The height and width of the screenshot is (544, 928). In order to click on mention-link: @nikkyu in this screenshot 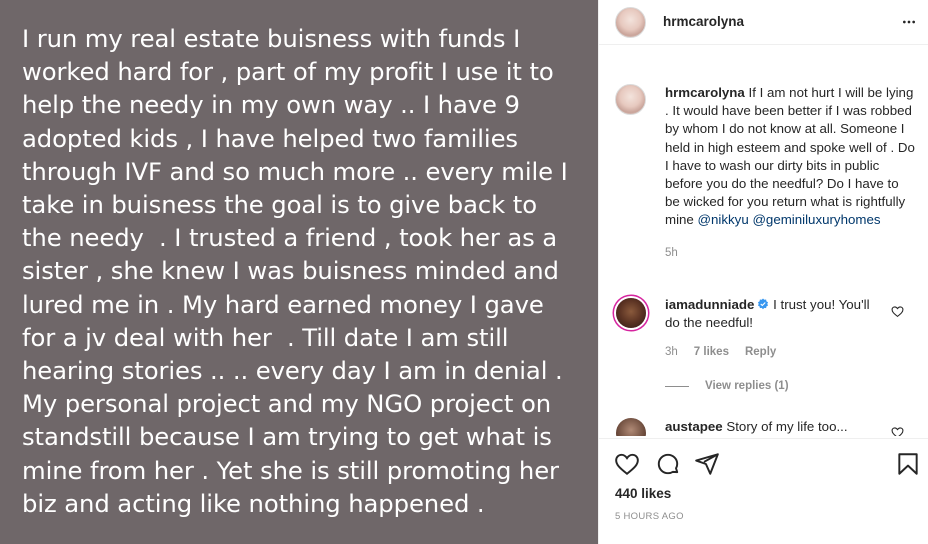, I will do `click(723, 219)`.